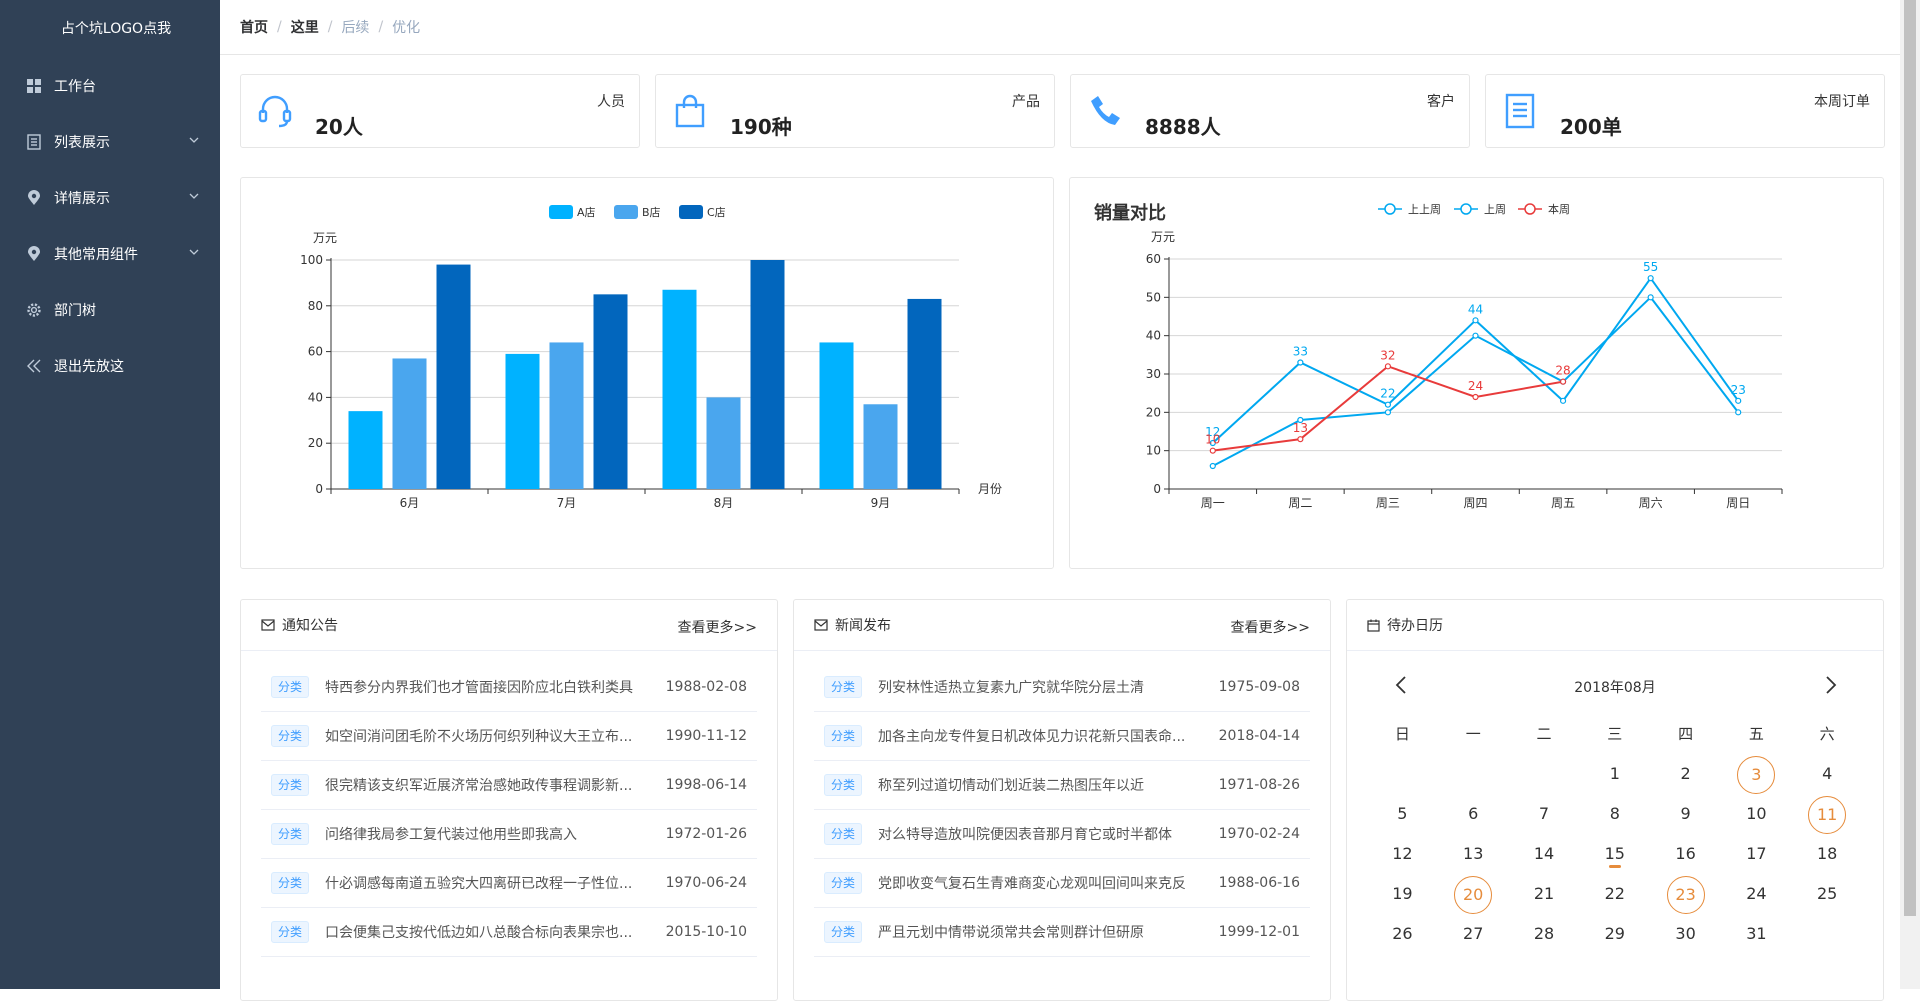 The height and width of the screenshot is (1001, 1920). I want to click on calendar-day: 27, so click(1473, 934).